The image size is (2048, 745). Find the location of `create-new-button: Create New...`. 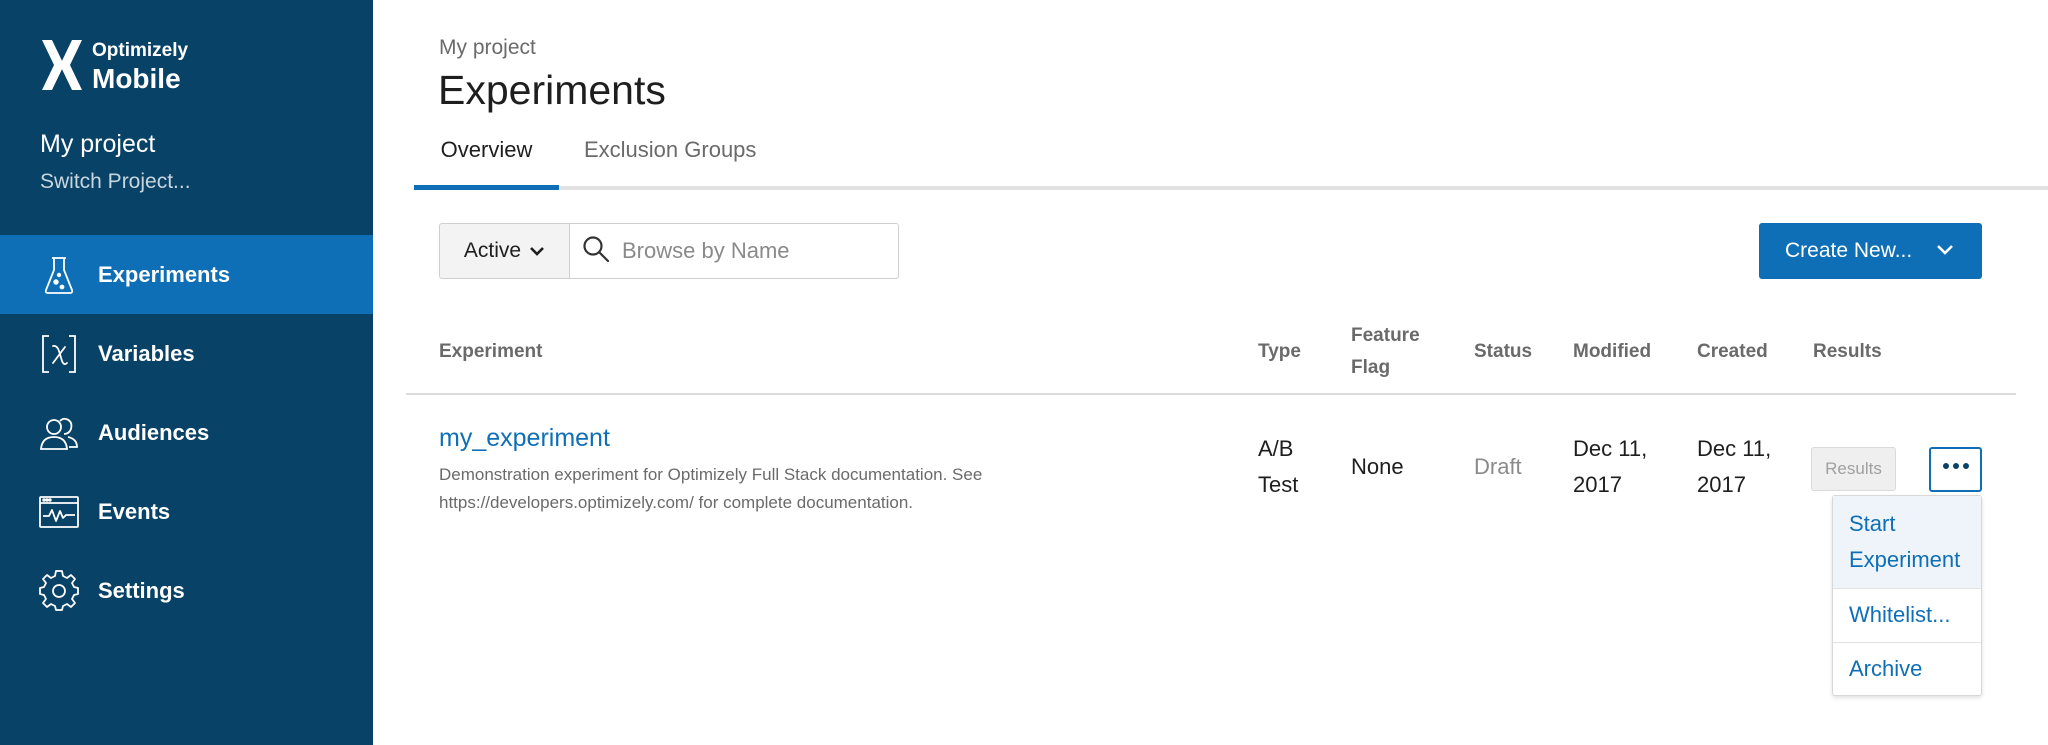

create-new-button: Create New... is located at coordinates (1870, 251).